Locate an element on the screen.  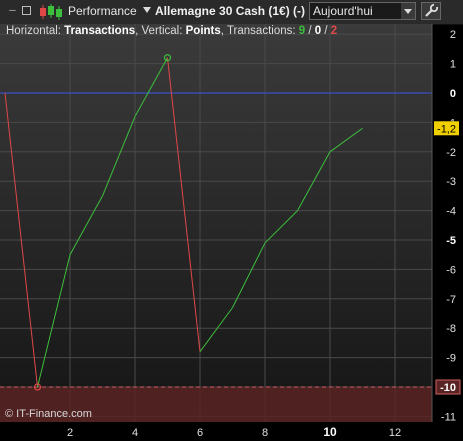
y-tick-label: -4 is located at coordinates (451, 212).